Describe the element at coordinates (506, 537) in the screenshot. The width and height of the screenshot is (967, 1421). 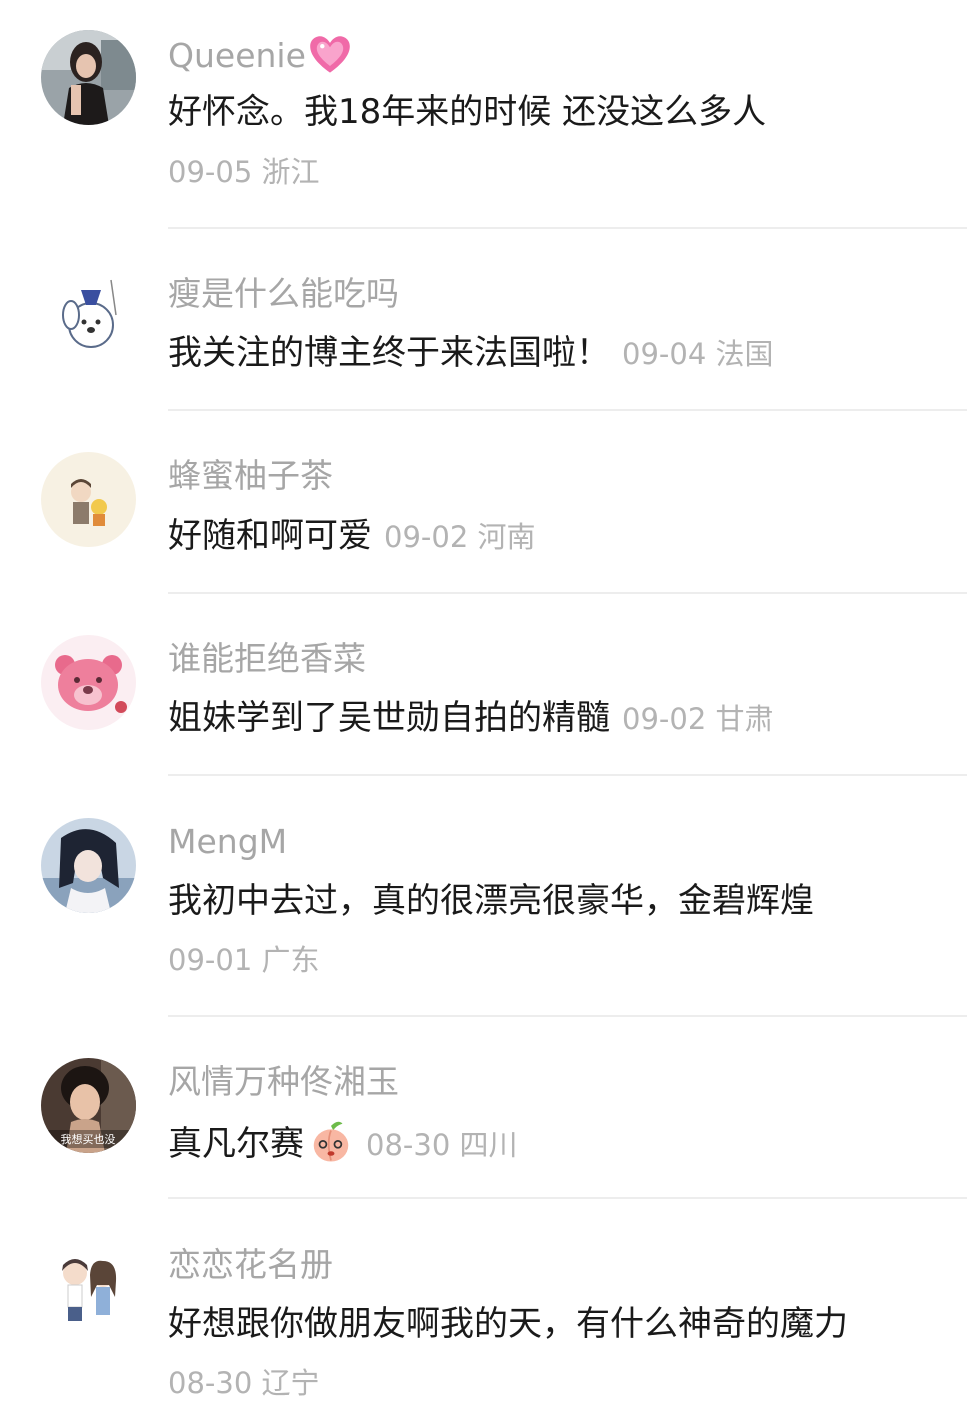
I see `comment-location: 河南` at that location.